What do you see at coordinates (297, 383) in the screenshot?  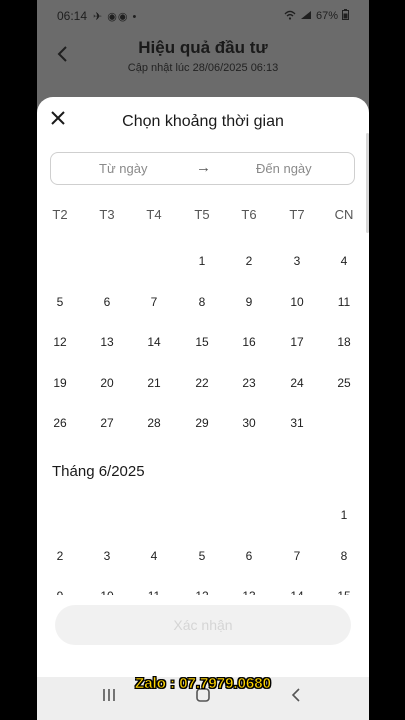 I see `calendar-day: 24` at bounding box center [297, 383].